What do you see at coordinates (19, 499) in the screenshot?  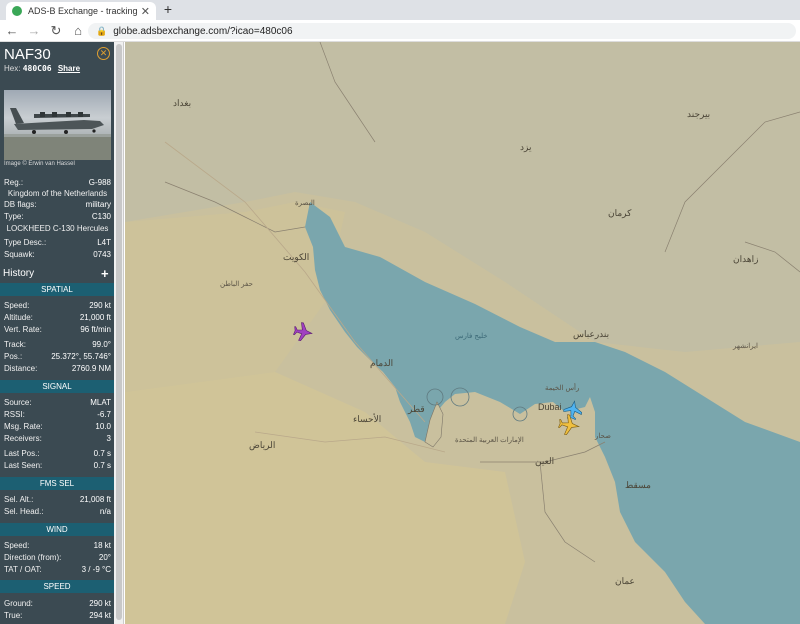 I see `fms-key: Sel. Alt.:` at bounding box center [19, 499].